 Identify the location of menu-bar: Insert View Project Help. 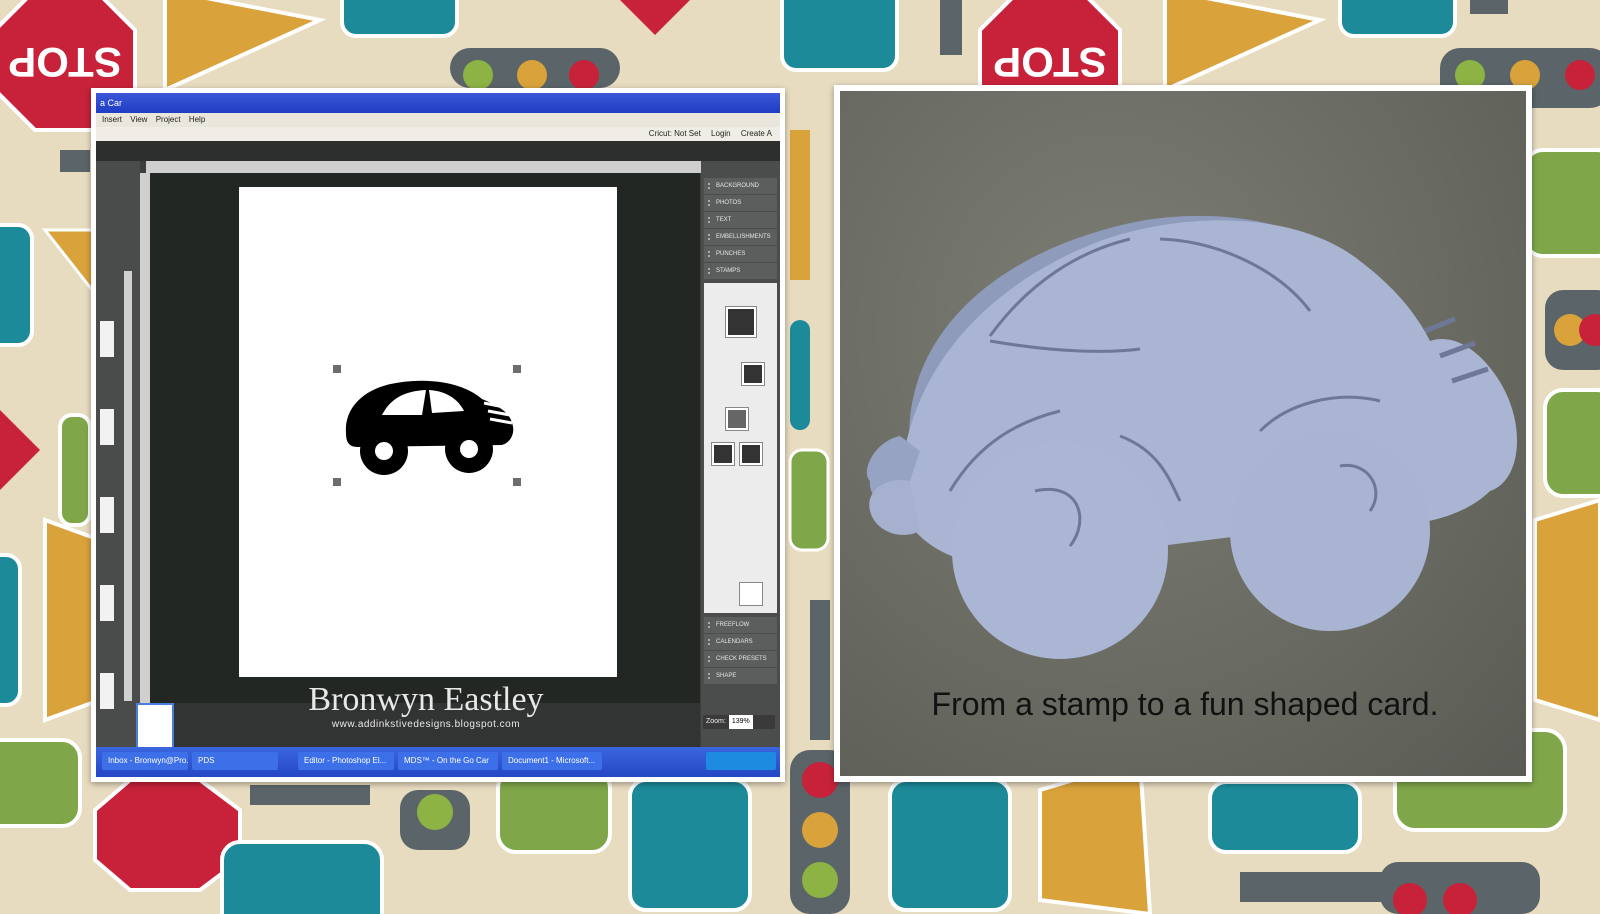
(438, 120).